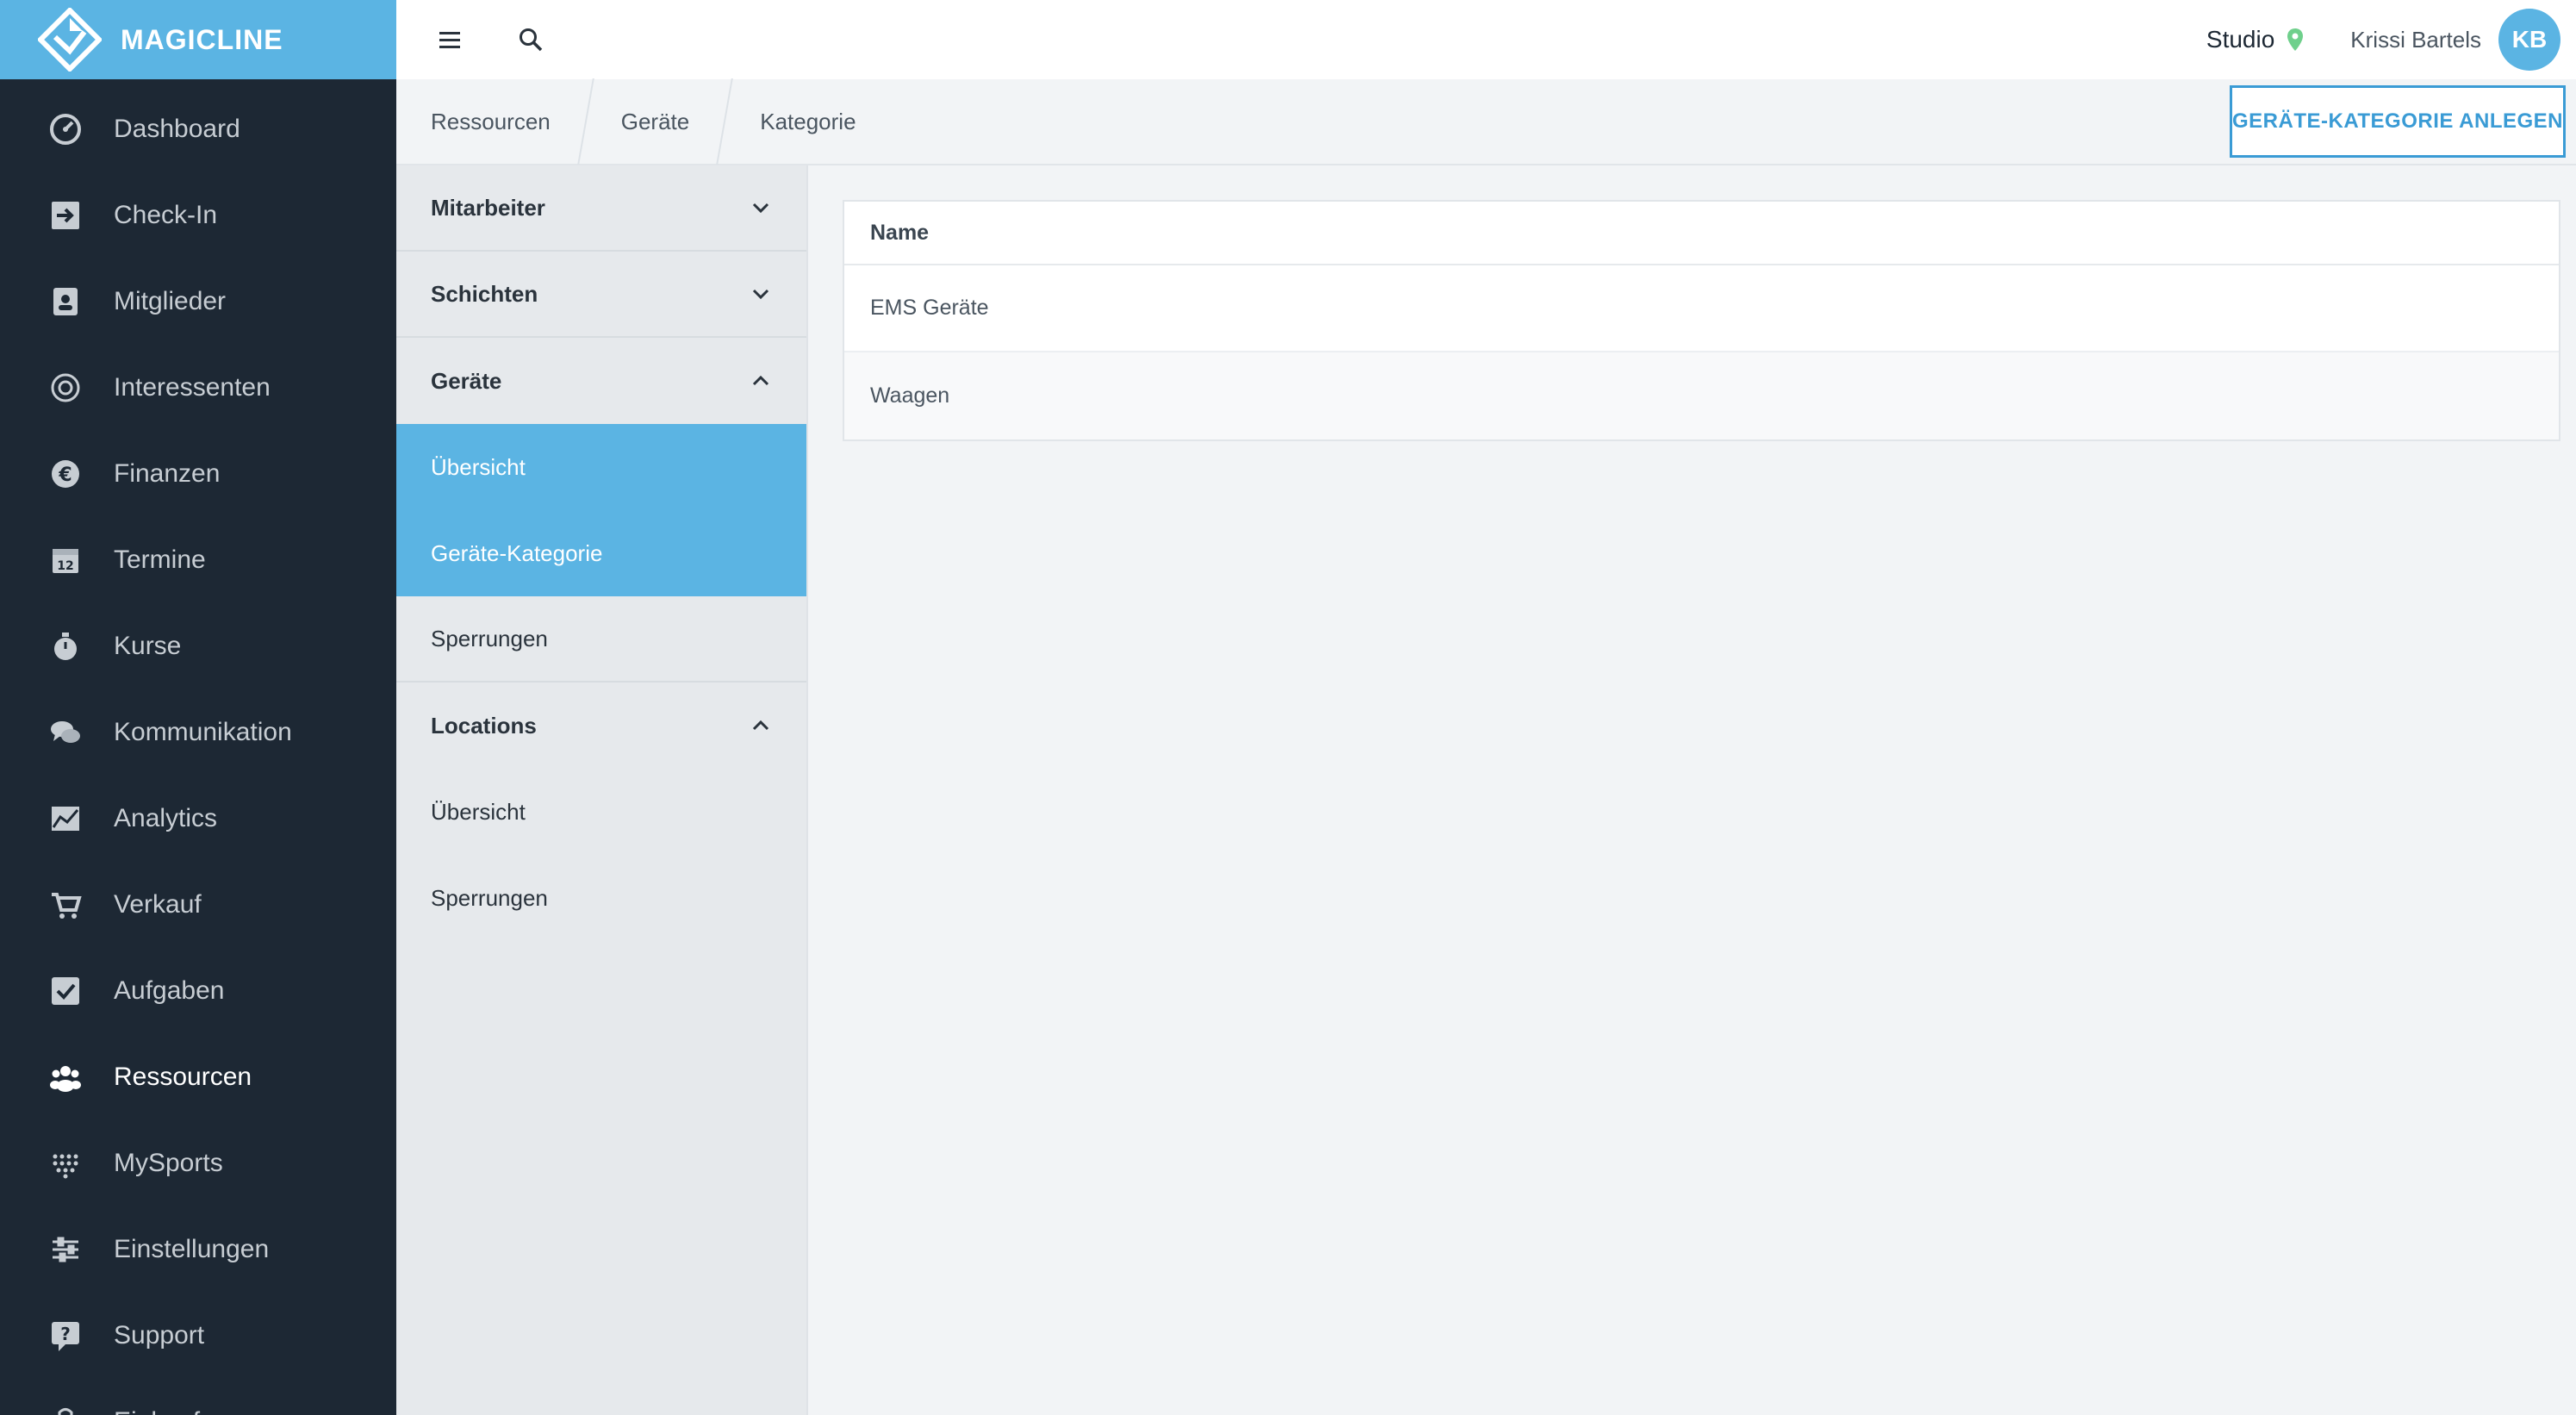  What do you see at coordinates (601, 812) in the screenshot?
I see `submenu-item-locations-uebersicht: Übersicht` at bounding box center [601, 812].